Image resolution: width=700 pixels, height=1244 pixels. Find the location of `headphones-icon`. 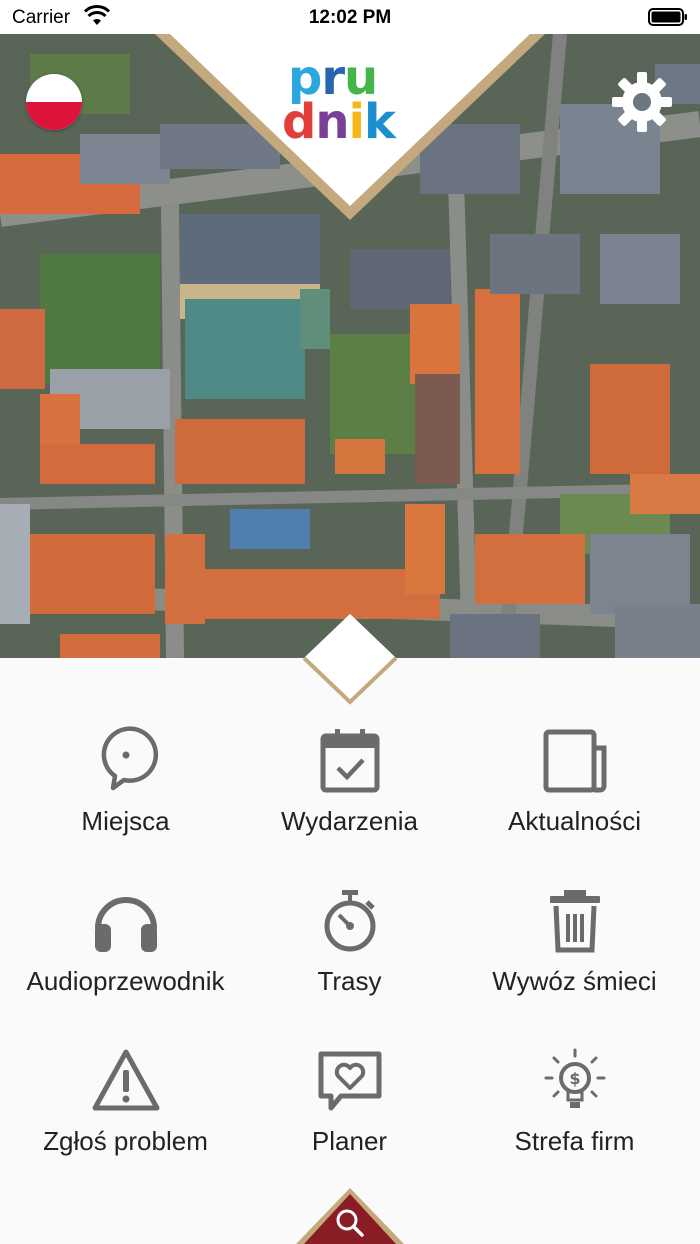

headphones-icon is located at coordinates (125, 924).